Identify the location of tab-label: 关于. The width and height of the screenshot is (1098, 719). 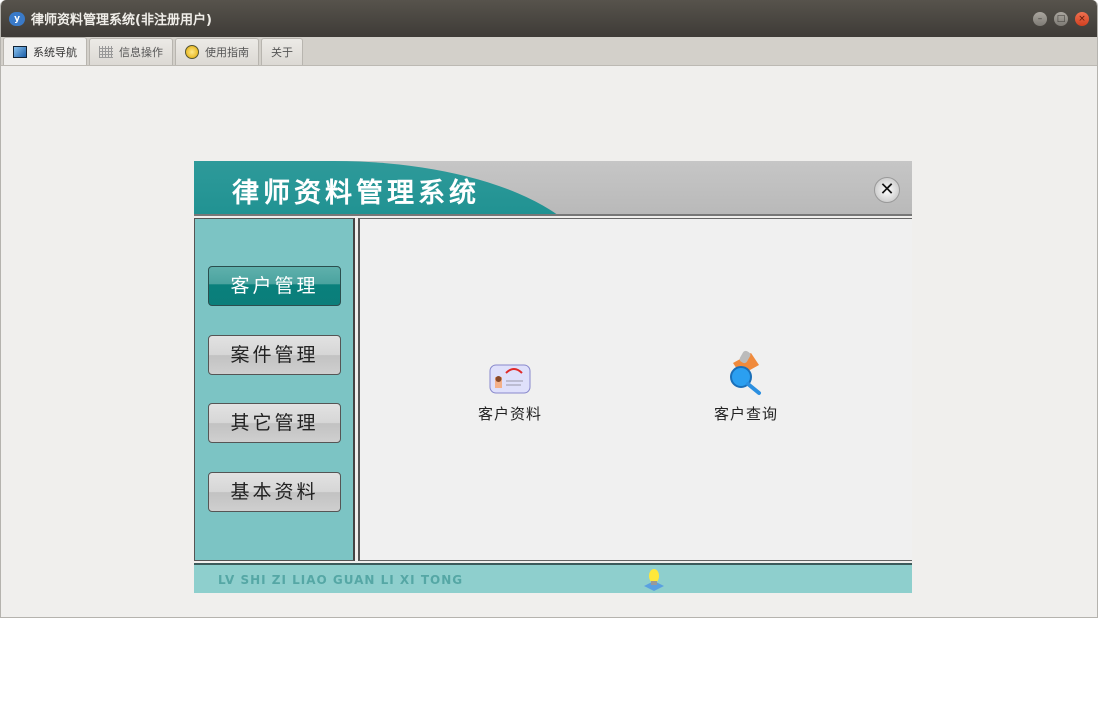
(282, 52).